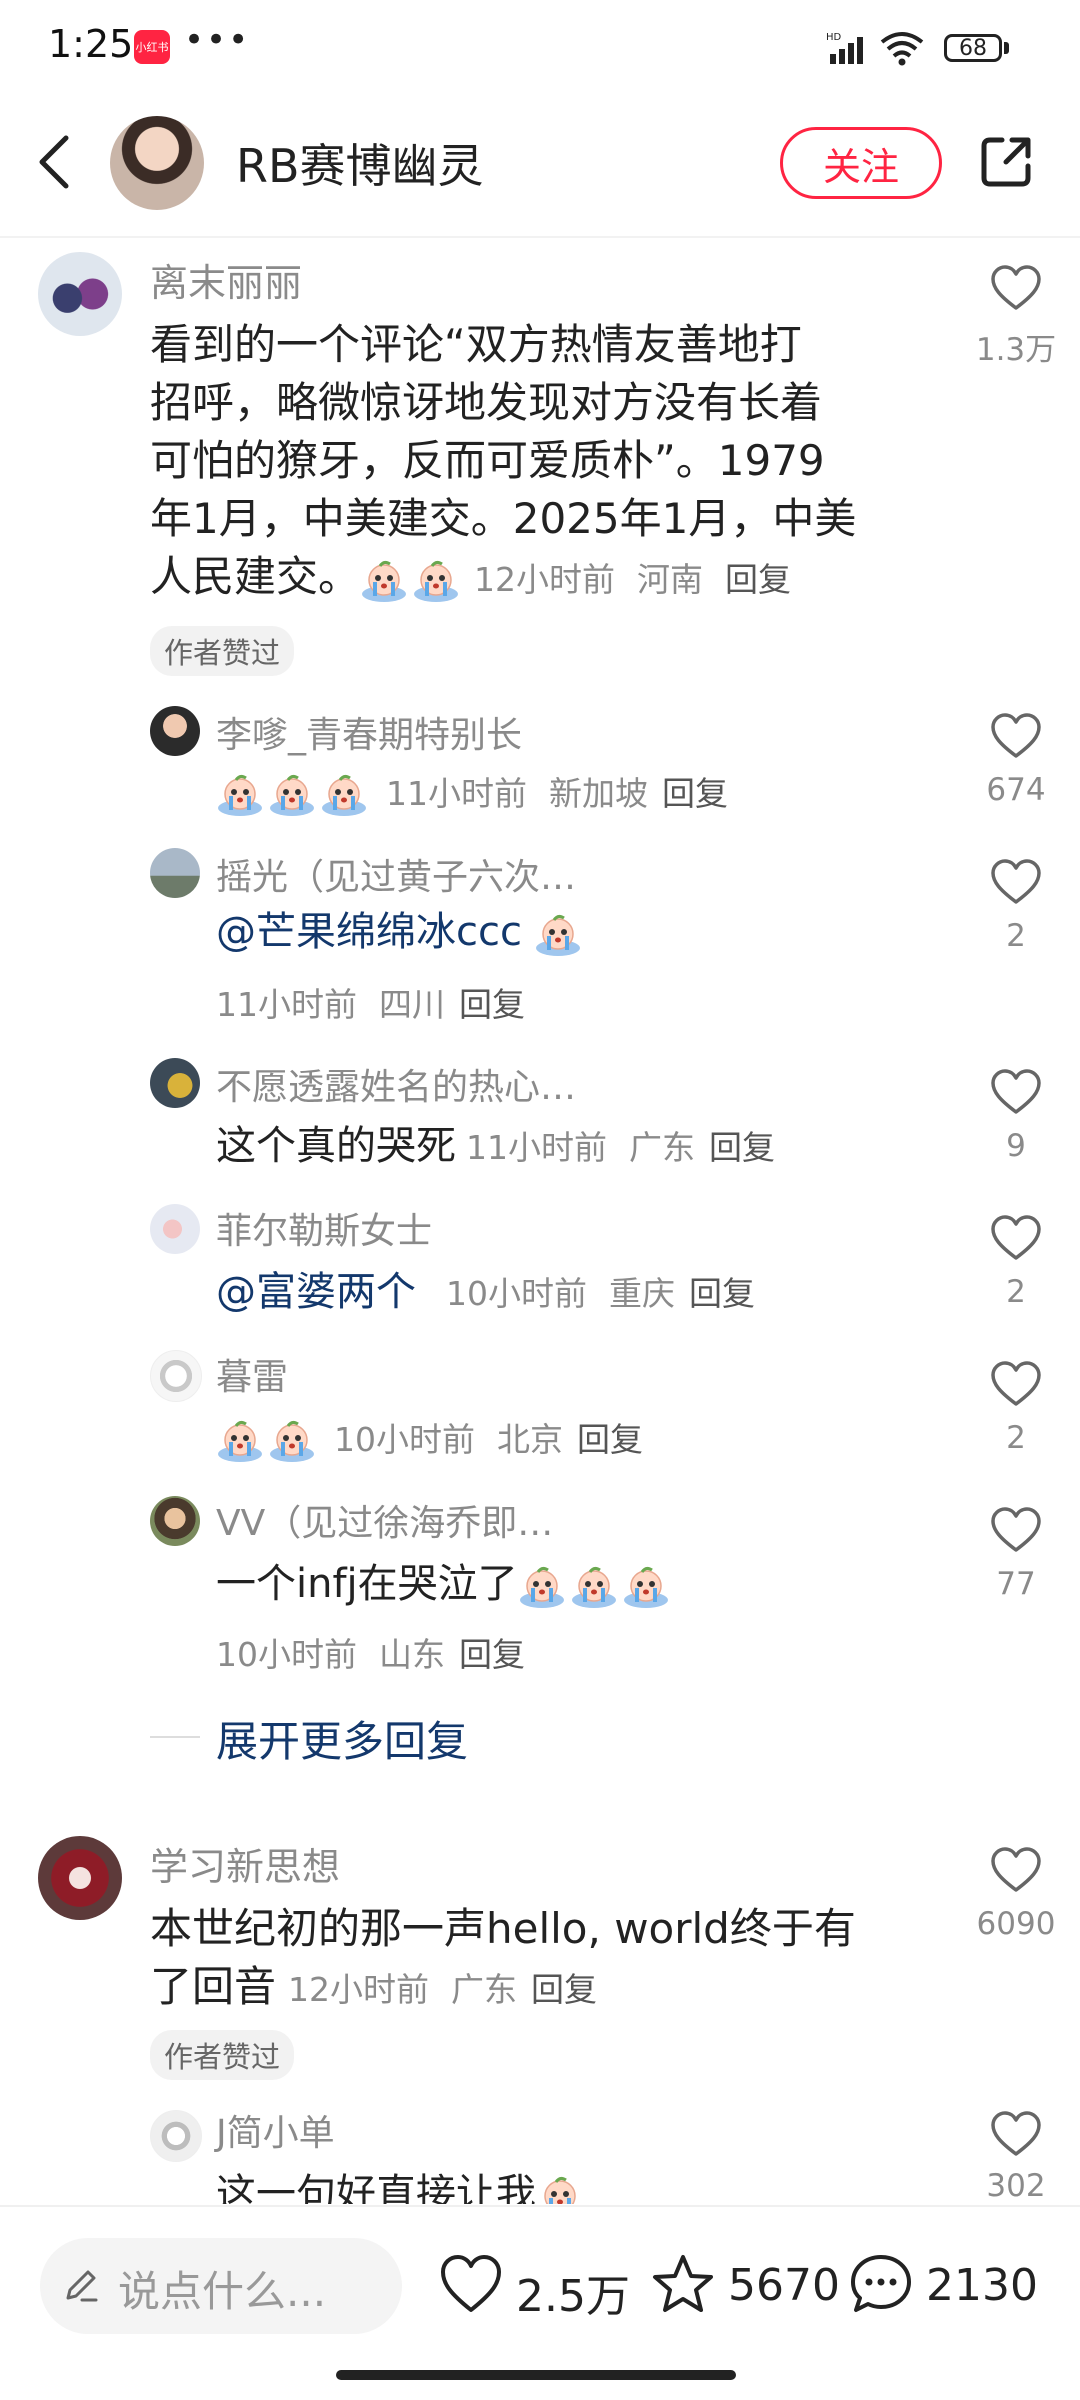 Image resolution: width=1080 pixels, height=2400 pixels. Describe the element at coordinates (360, 163) in the screenshot. I see `author-name: RB赛博幽灵` at that location.